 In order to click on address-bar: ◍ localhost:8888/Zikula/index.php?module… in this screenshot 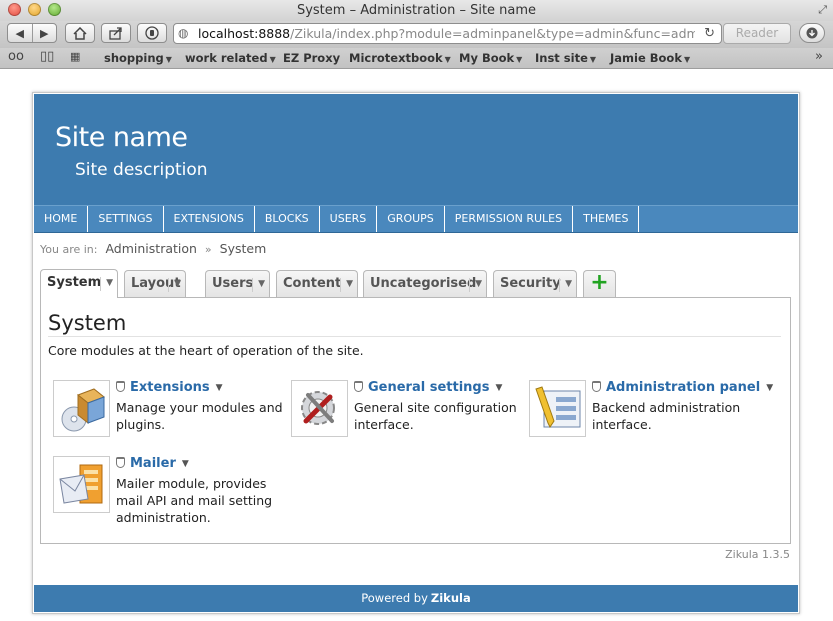, I will do `click(447, 33)`.